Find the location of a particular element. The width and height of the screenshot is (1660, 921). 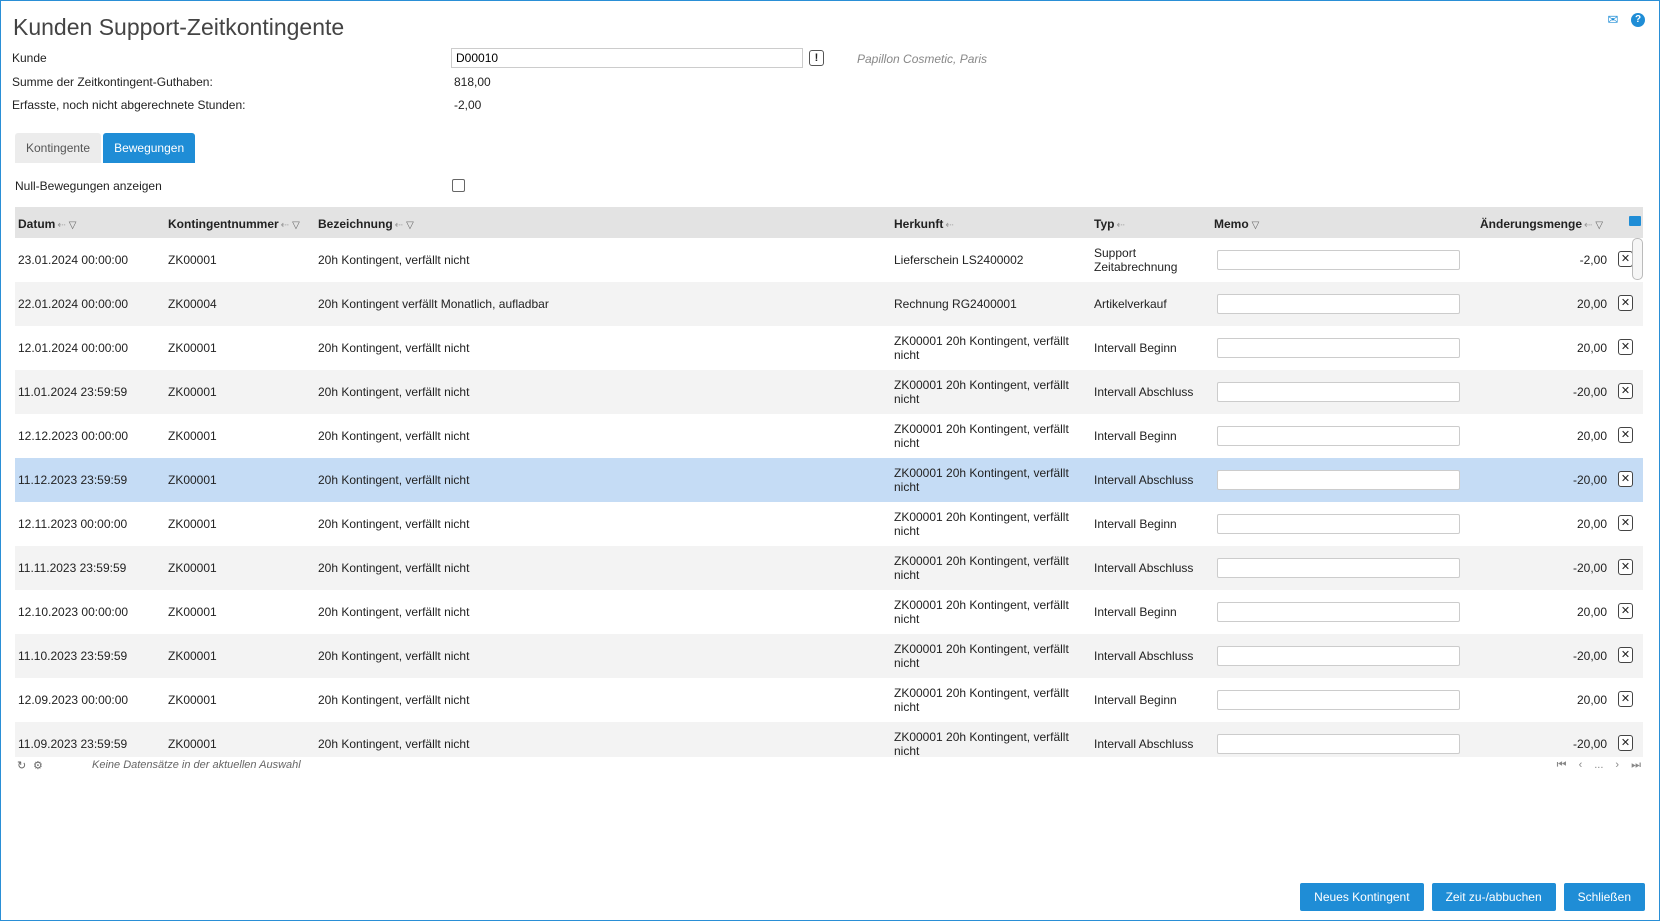

null-bewegungen-checkbox is located at coordinates (458, 185).